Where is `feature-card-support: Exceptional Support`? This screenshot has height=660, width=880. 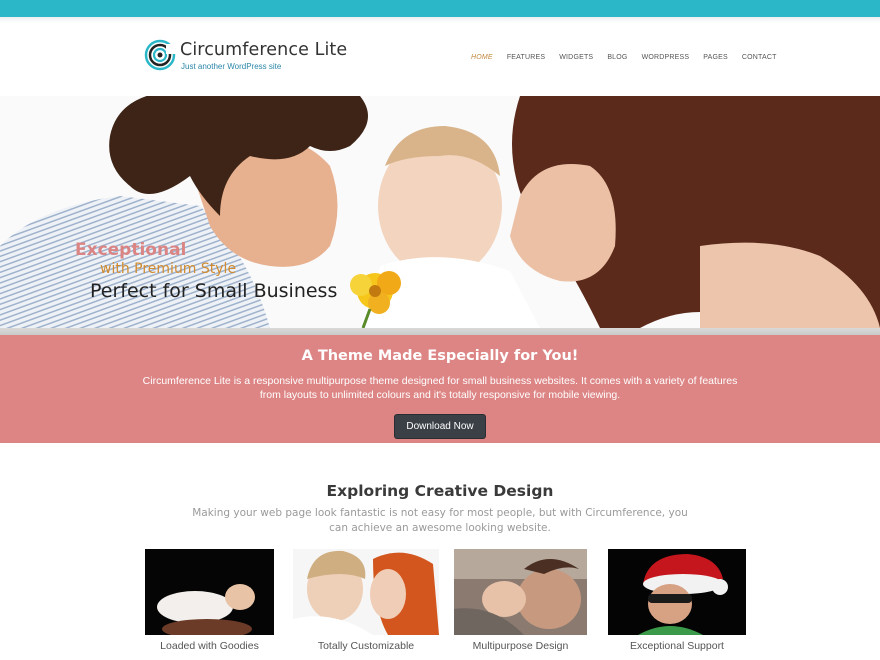 feature-card-support: Exceptional Support is located at coordinates (677, 600).